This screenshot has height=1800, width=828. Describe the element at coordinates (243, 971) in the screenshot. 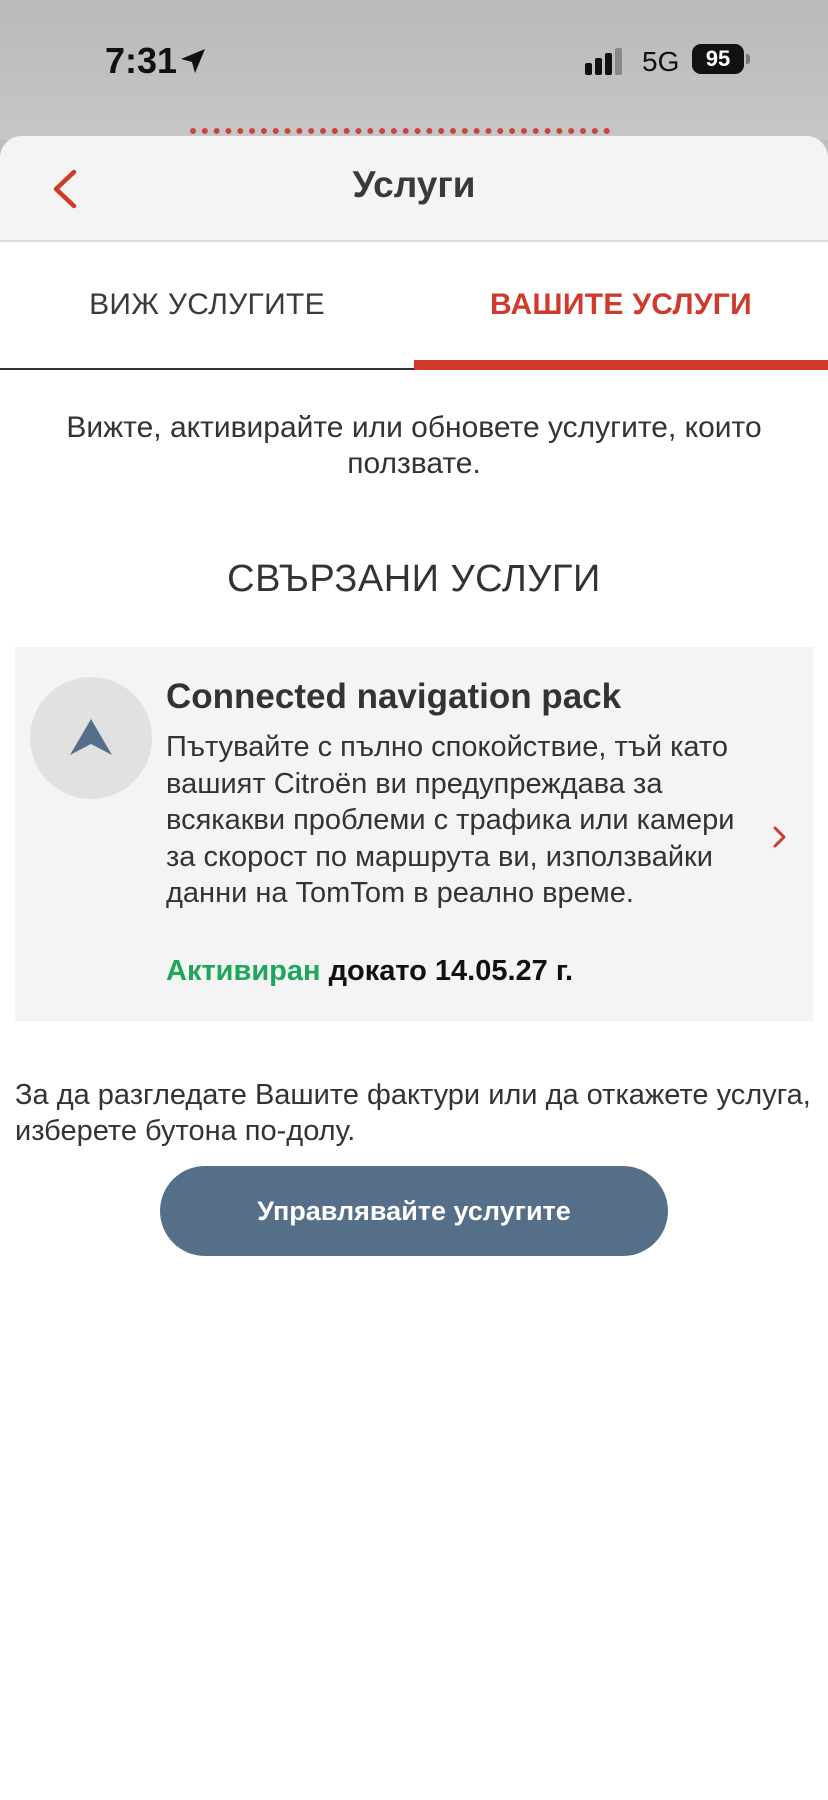

I see `status-badge: Активиран` at that location.